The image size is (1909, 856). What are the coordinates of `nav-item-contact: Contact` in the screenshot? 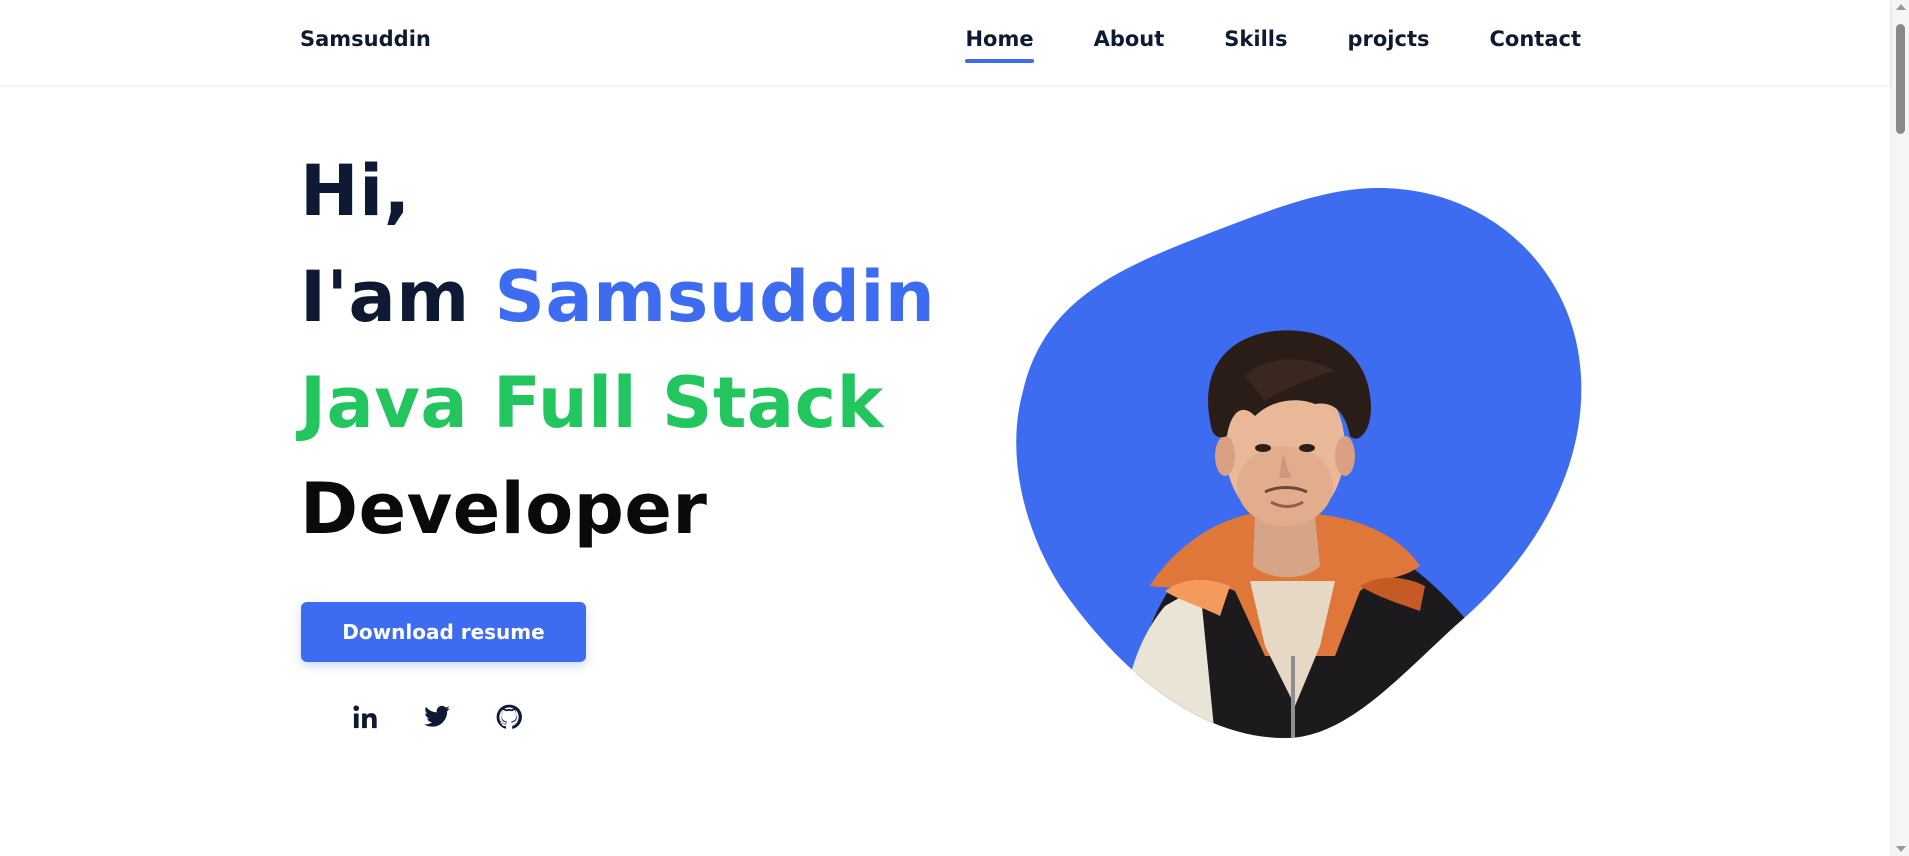 It's located at (1536, 45).